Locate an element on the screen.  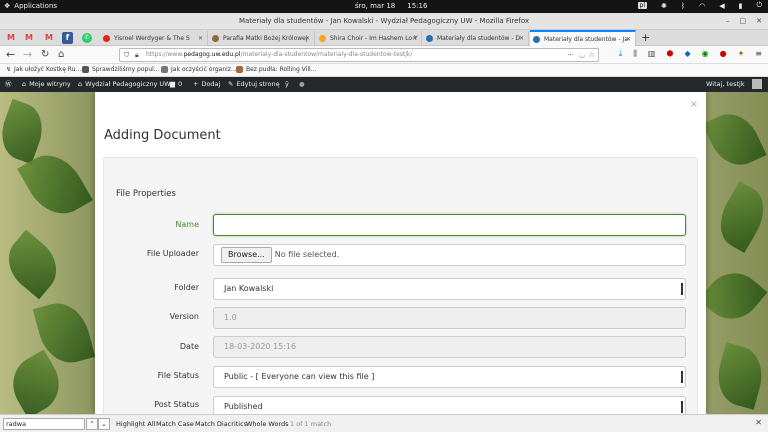
wordpress-logo-icon: Ⓦ is located at coordinates (8, 84).